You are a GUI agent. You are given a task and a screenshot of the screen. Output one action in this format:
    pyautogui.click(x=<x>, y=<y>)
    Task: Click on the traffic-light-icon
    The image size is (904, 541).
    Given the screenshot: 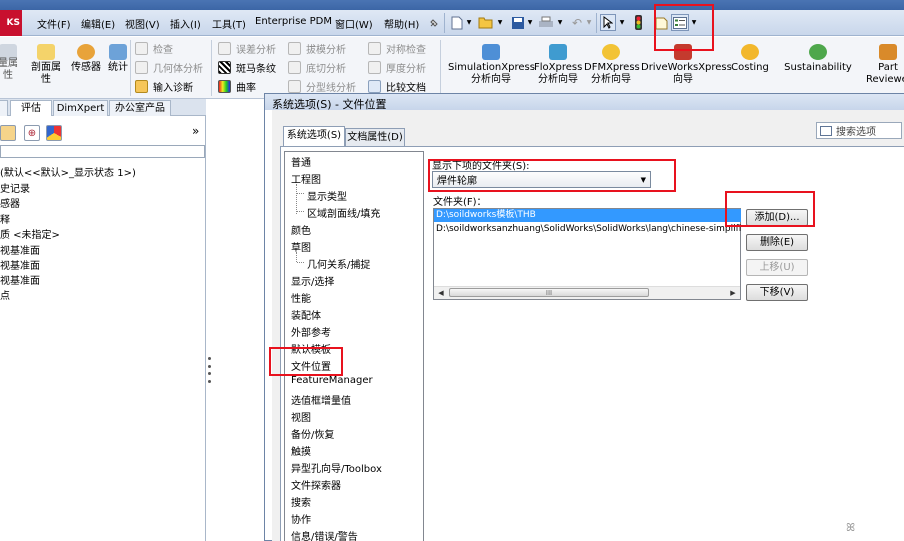 What is the action you would take?
    pyautogui.click(x=638, y=22)
    